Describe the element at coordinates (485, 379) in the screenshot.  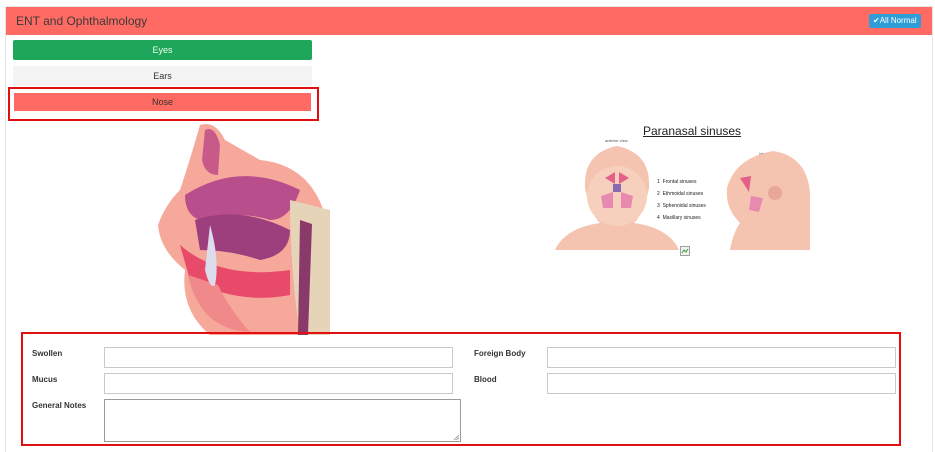
I see `blood-label: Blood` at that location.